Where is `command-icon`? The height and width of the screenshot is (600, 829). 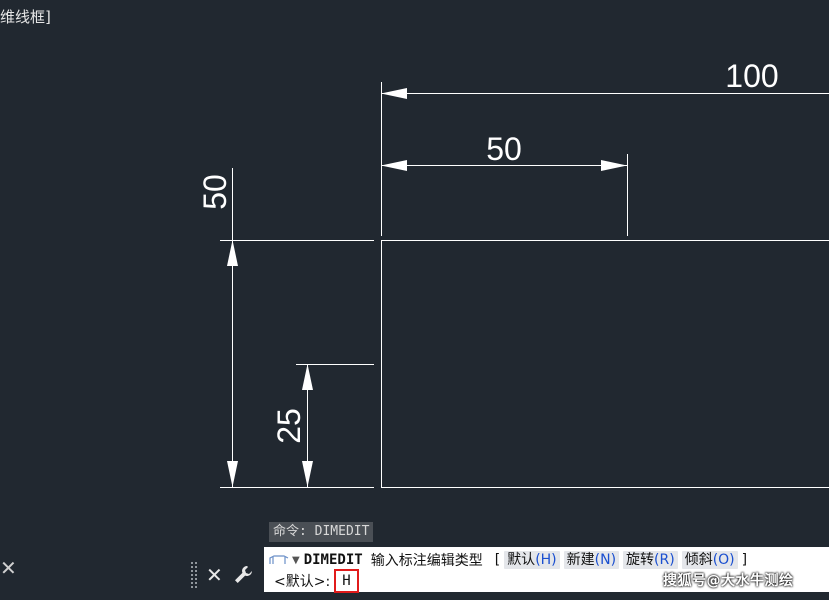
command-icon is located at coordinates (279, 560).